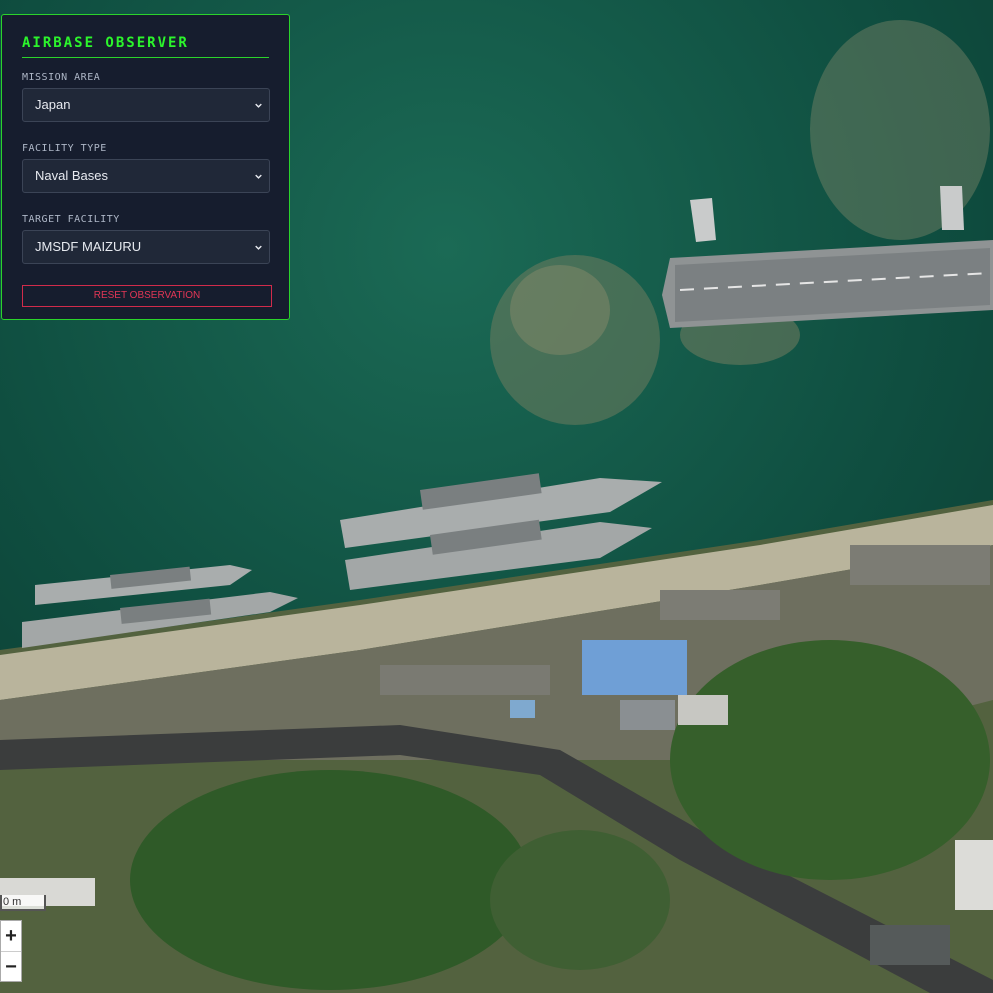 Image resolution: width=993 pixels, height=993 pixels. Describe the element at coordinates (145, 46) in the screenshot. I see `panel-title: AIRBASE OBSERVER` at that location.